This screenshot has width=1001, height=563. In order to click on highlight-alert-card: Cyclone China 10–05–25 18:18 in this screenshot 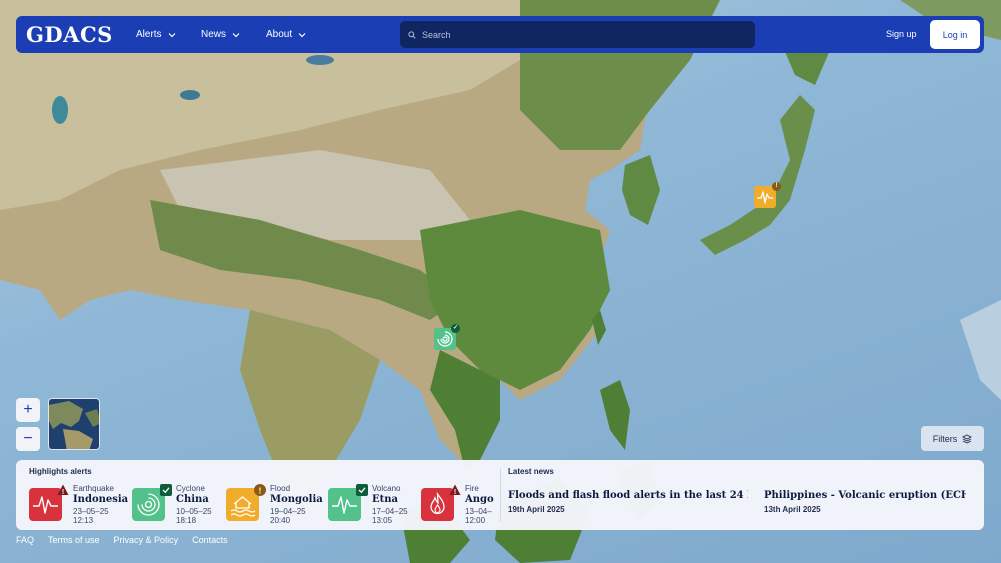, I will do `click(177, 504)`.